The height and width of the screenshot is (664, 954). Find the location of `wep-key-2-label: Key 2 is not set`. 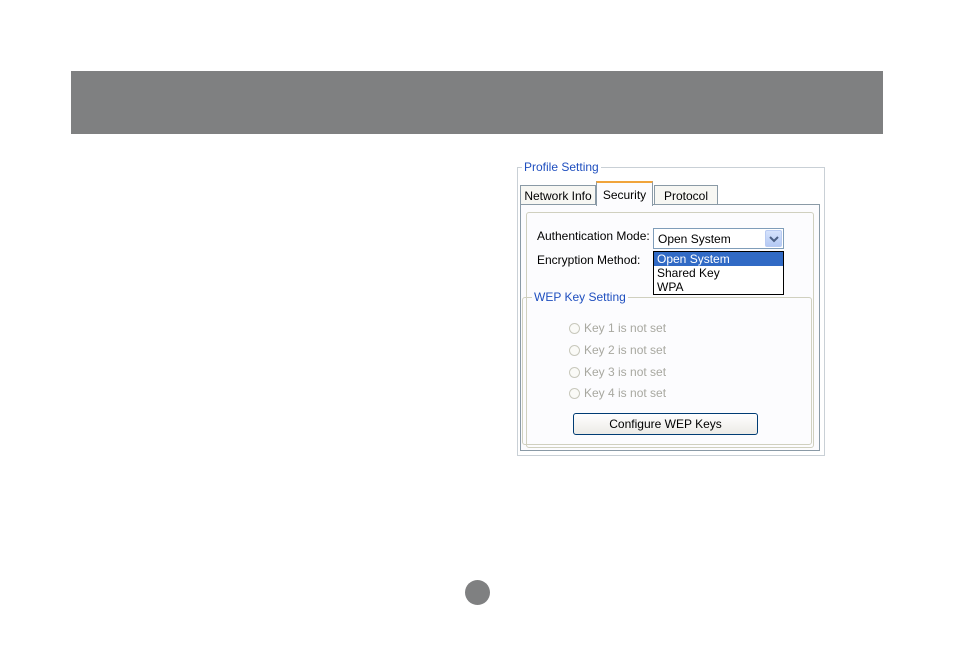

wep-key-2-label: Key 2 is not set is located at coordinates (625, 350).